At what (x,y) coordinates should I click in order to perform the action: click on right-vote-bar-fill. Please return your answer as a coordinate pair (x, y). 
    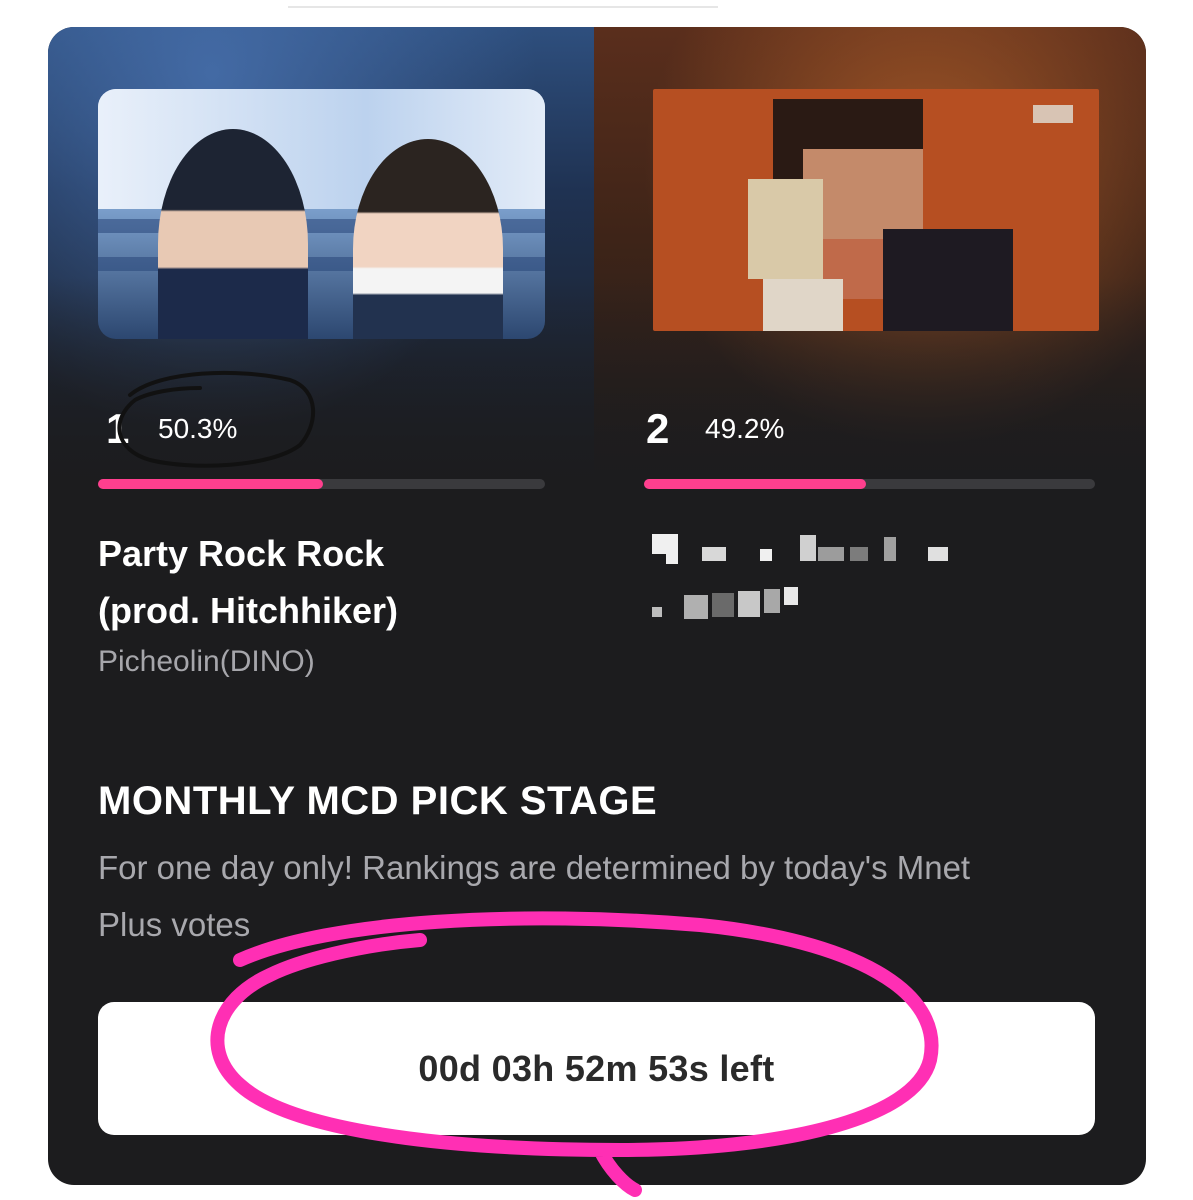
    Looking at the image, I should click on (755, 484).